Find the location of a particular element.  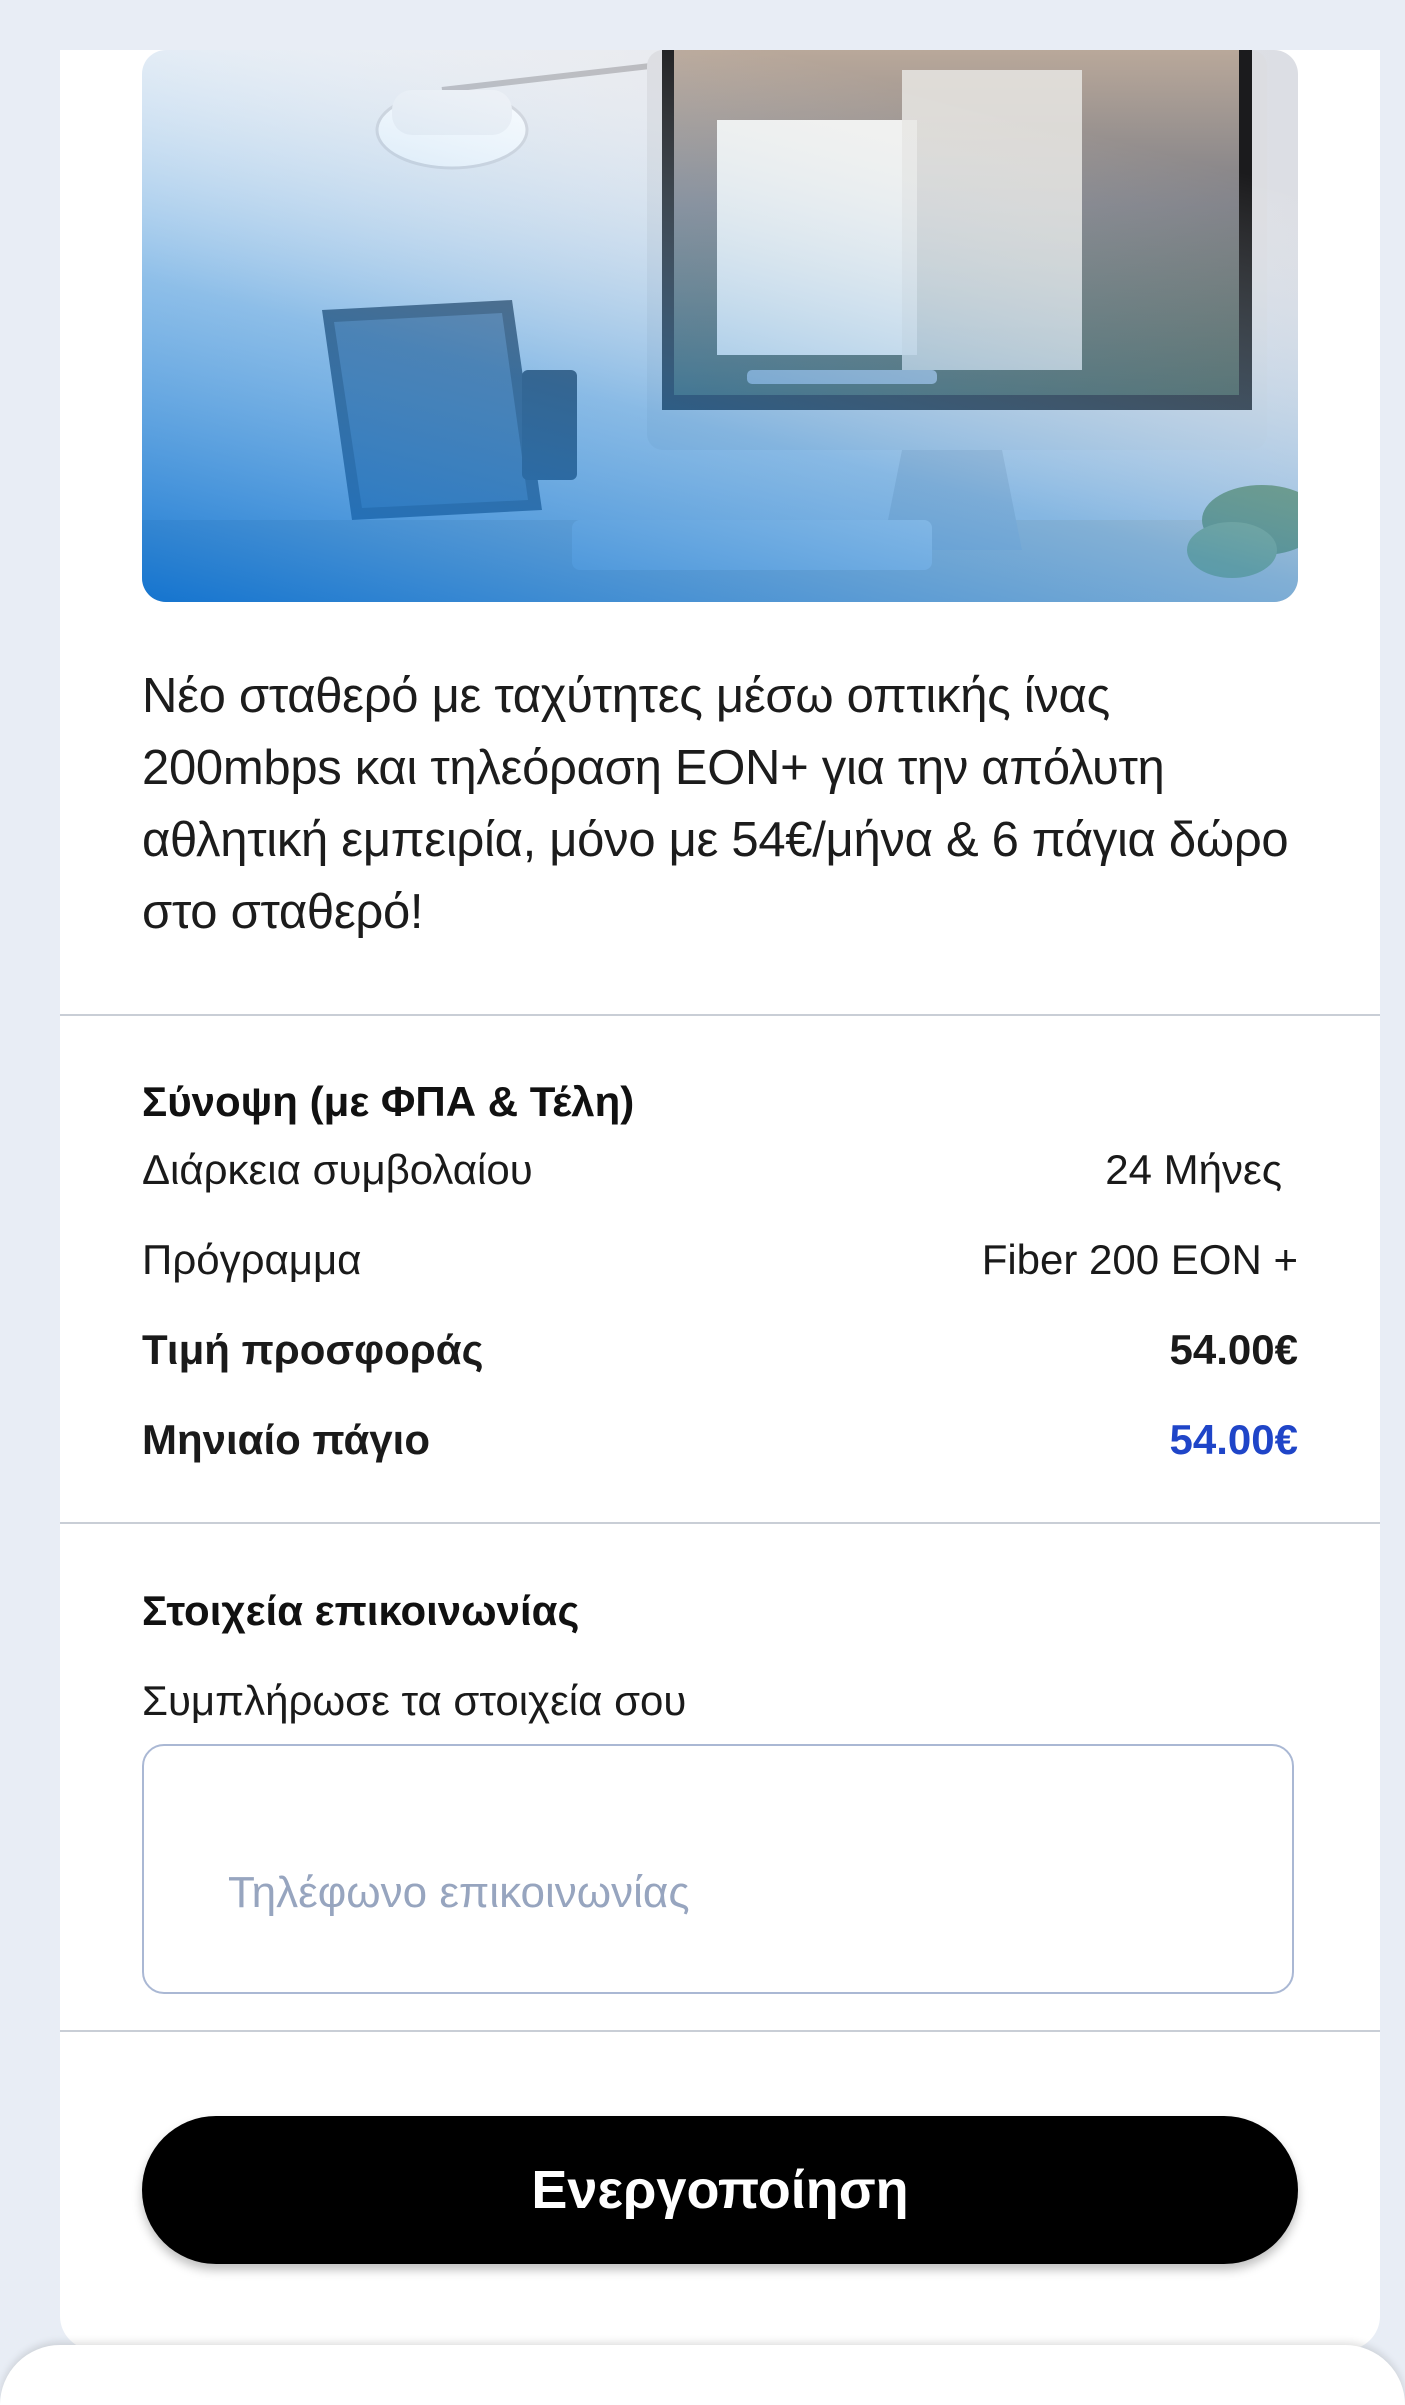

row-value: Fiber 200 EON + is located at coordinates (1139, 1259).